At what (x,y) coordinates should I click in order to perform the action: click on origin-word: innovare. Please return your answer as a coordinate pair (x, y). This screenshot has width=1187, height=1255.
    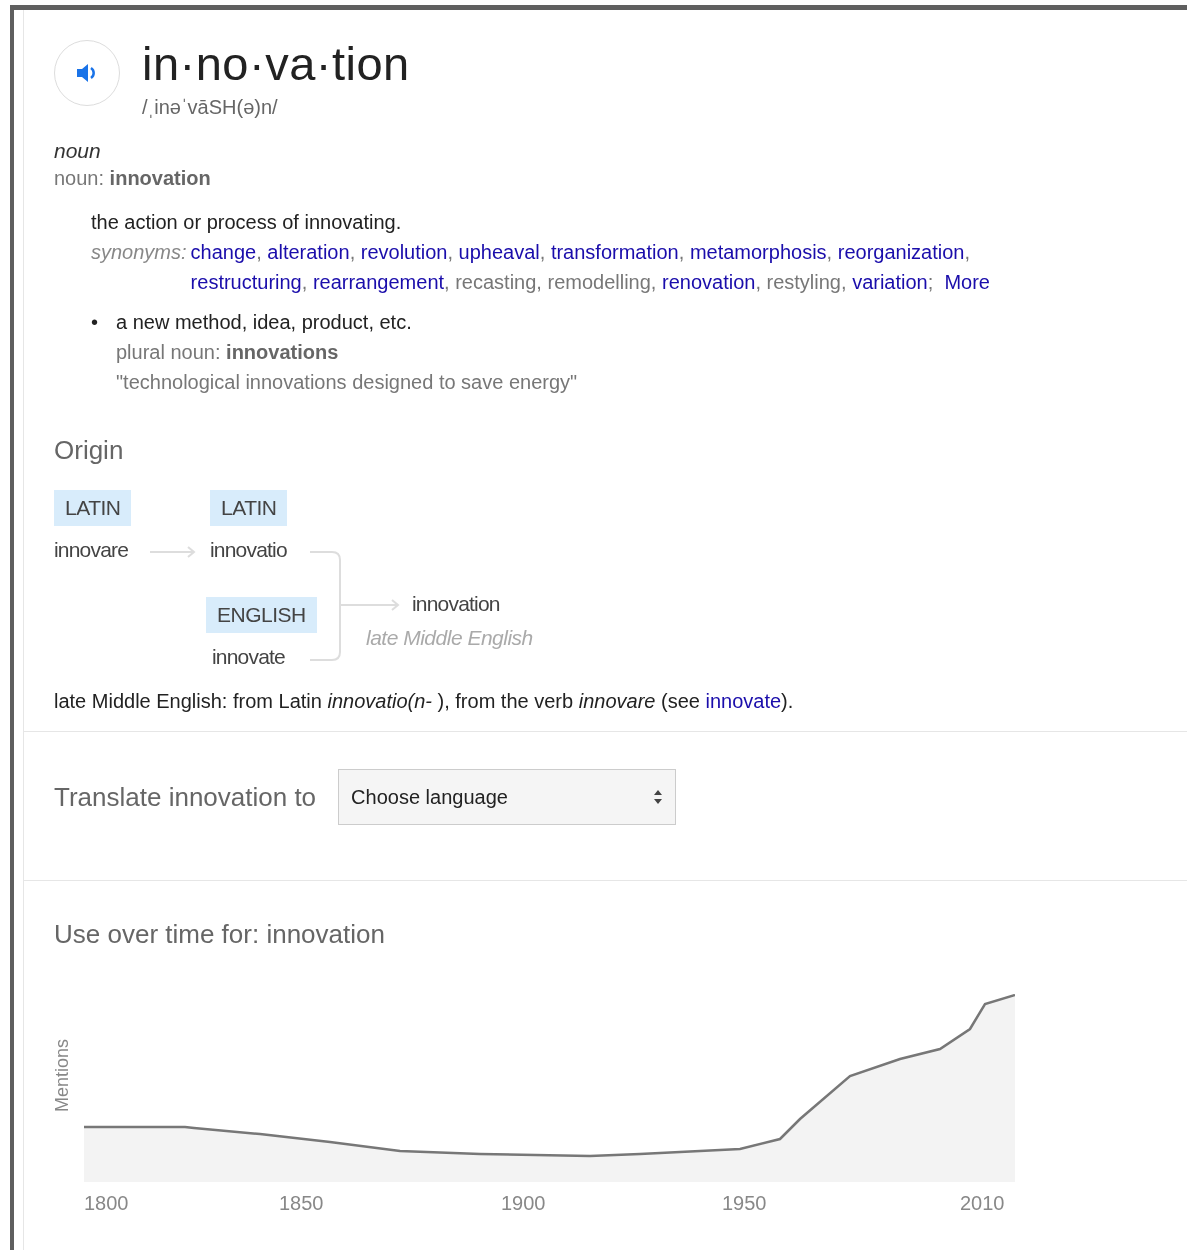
    Looking at the image, I should click on (91, 550).